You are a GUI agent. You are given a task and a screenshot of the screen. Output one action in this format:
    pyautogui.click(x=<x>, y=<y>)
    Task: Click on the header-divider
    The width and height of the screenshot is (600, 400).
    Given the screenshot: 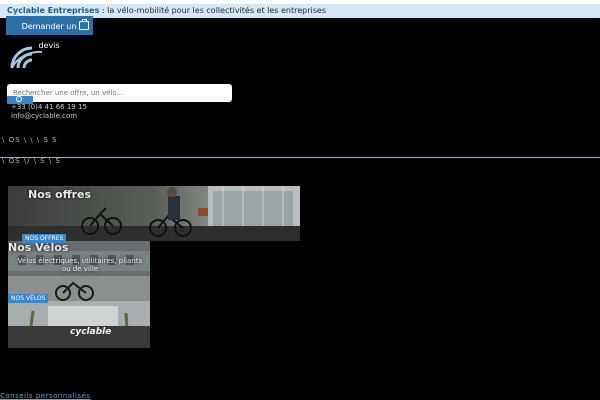 What is the action you would take?
    pyautogui.click(x=300, y=157)
    